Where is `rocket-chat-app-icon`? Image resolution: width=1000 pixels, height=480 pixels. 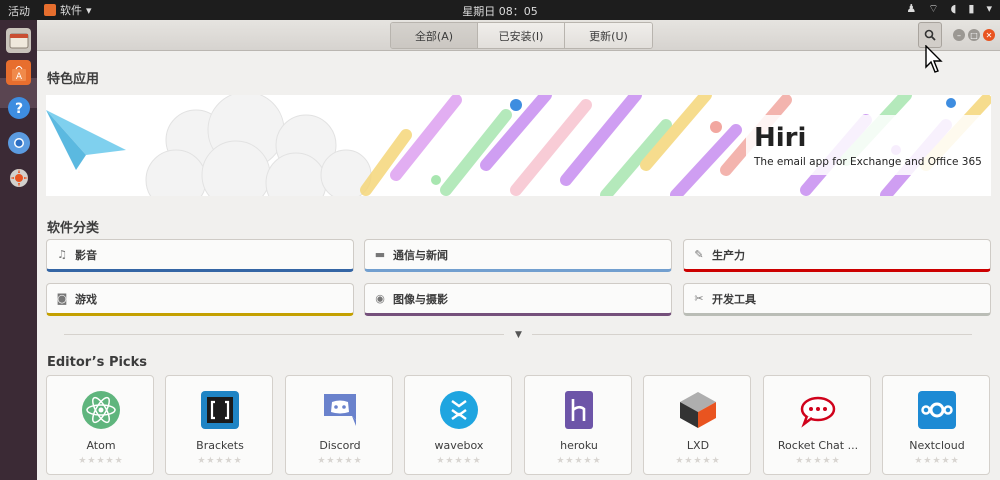
rocket-chat-app-icon is located at coordinates (818, 412).